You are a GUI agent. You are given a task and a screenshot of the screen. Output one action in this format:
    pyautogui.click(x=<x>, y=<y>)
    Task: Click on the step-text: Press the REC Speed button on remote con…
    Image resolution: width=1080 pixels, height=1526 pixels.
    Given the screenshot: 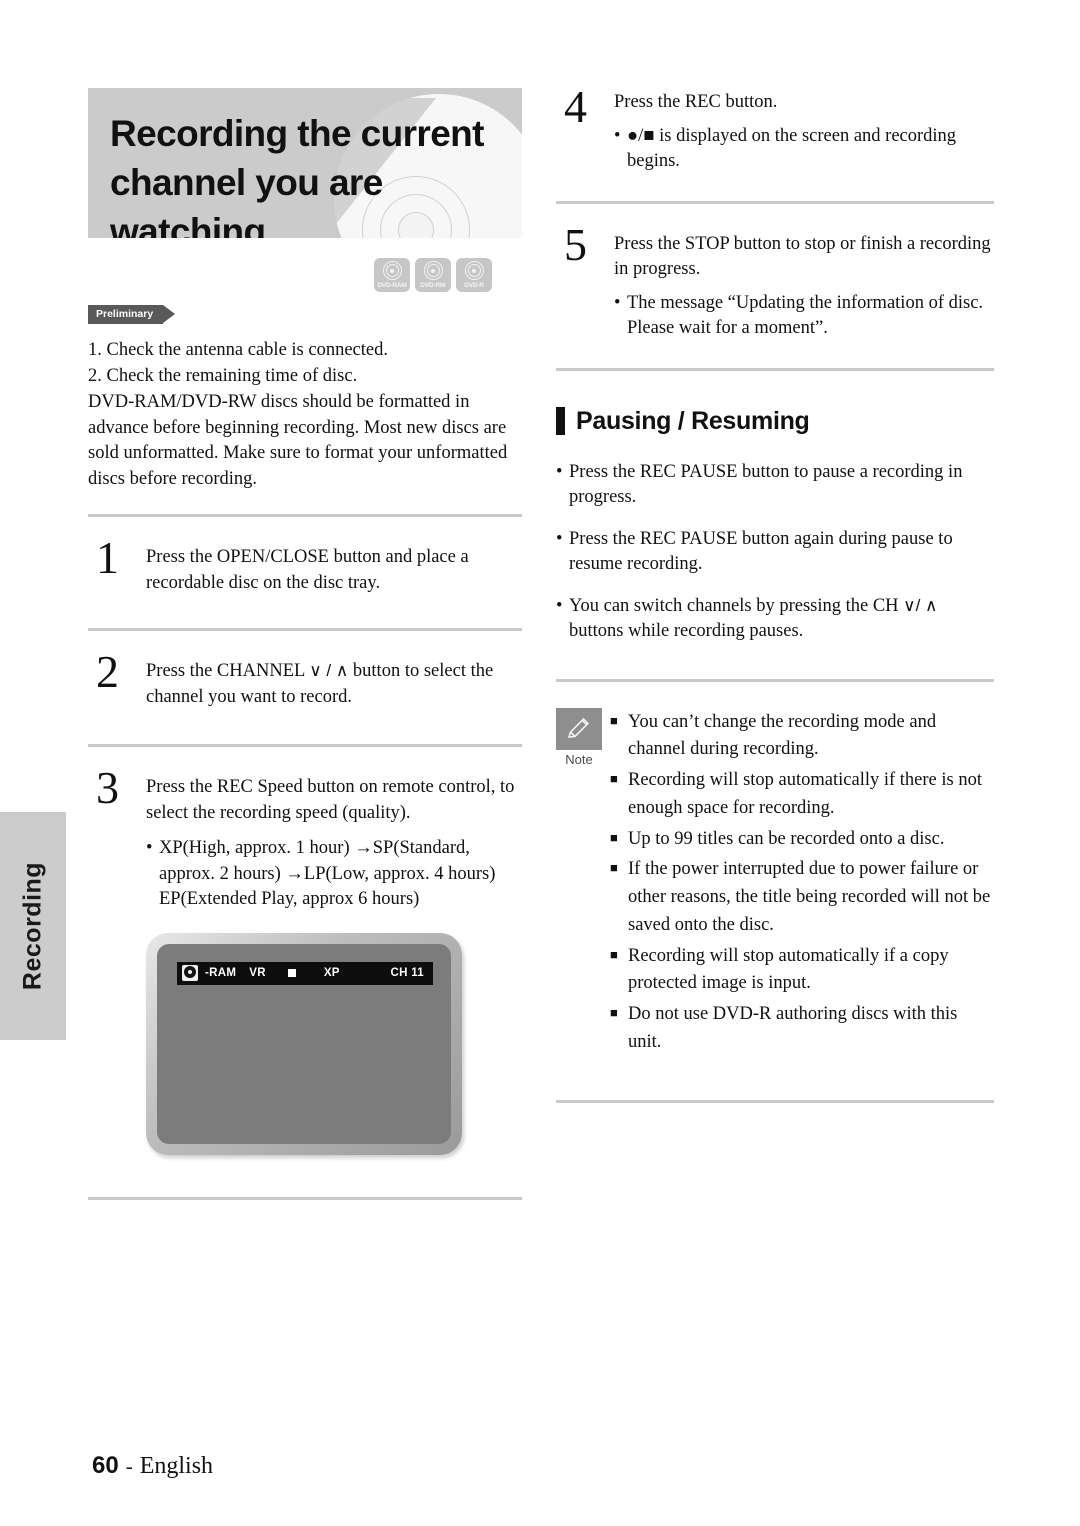 What is the action you would take?
    pyautogui.click(x=330, y=800)
    